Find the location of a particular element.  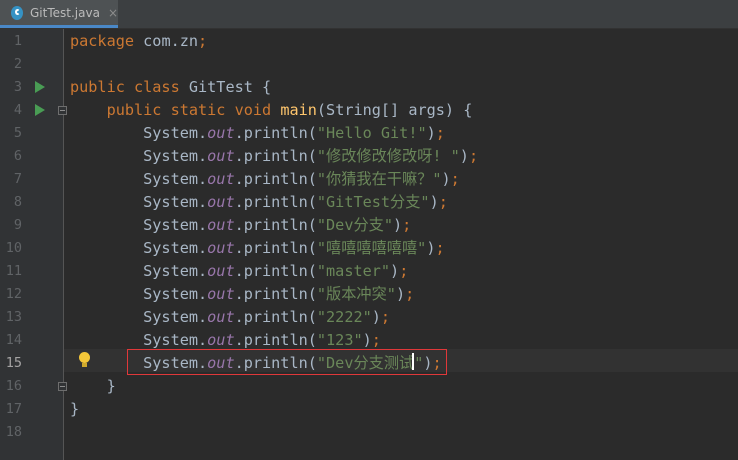

line-number: 18 is located at coordinates (13, 432).